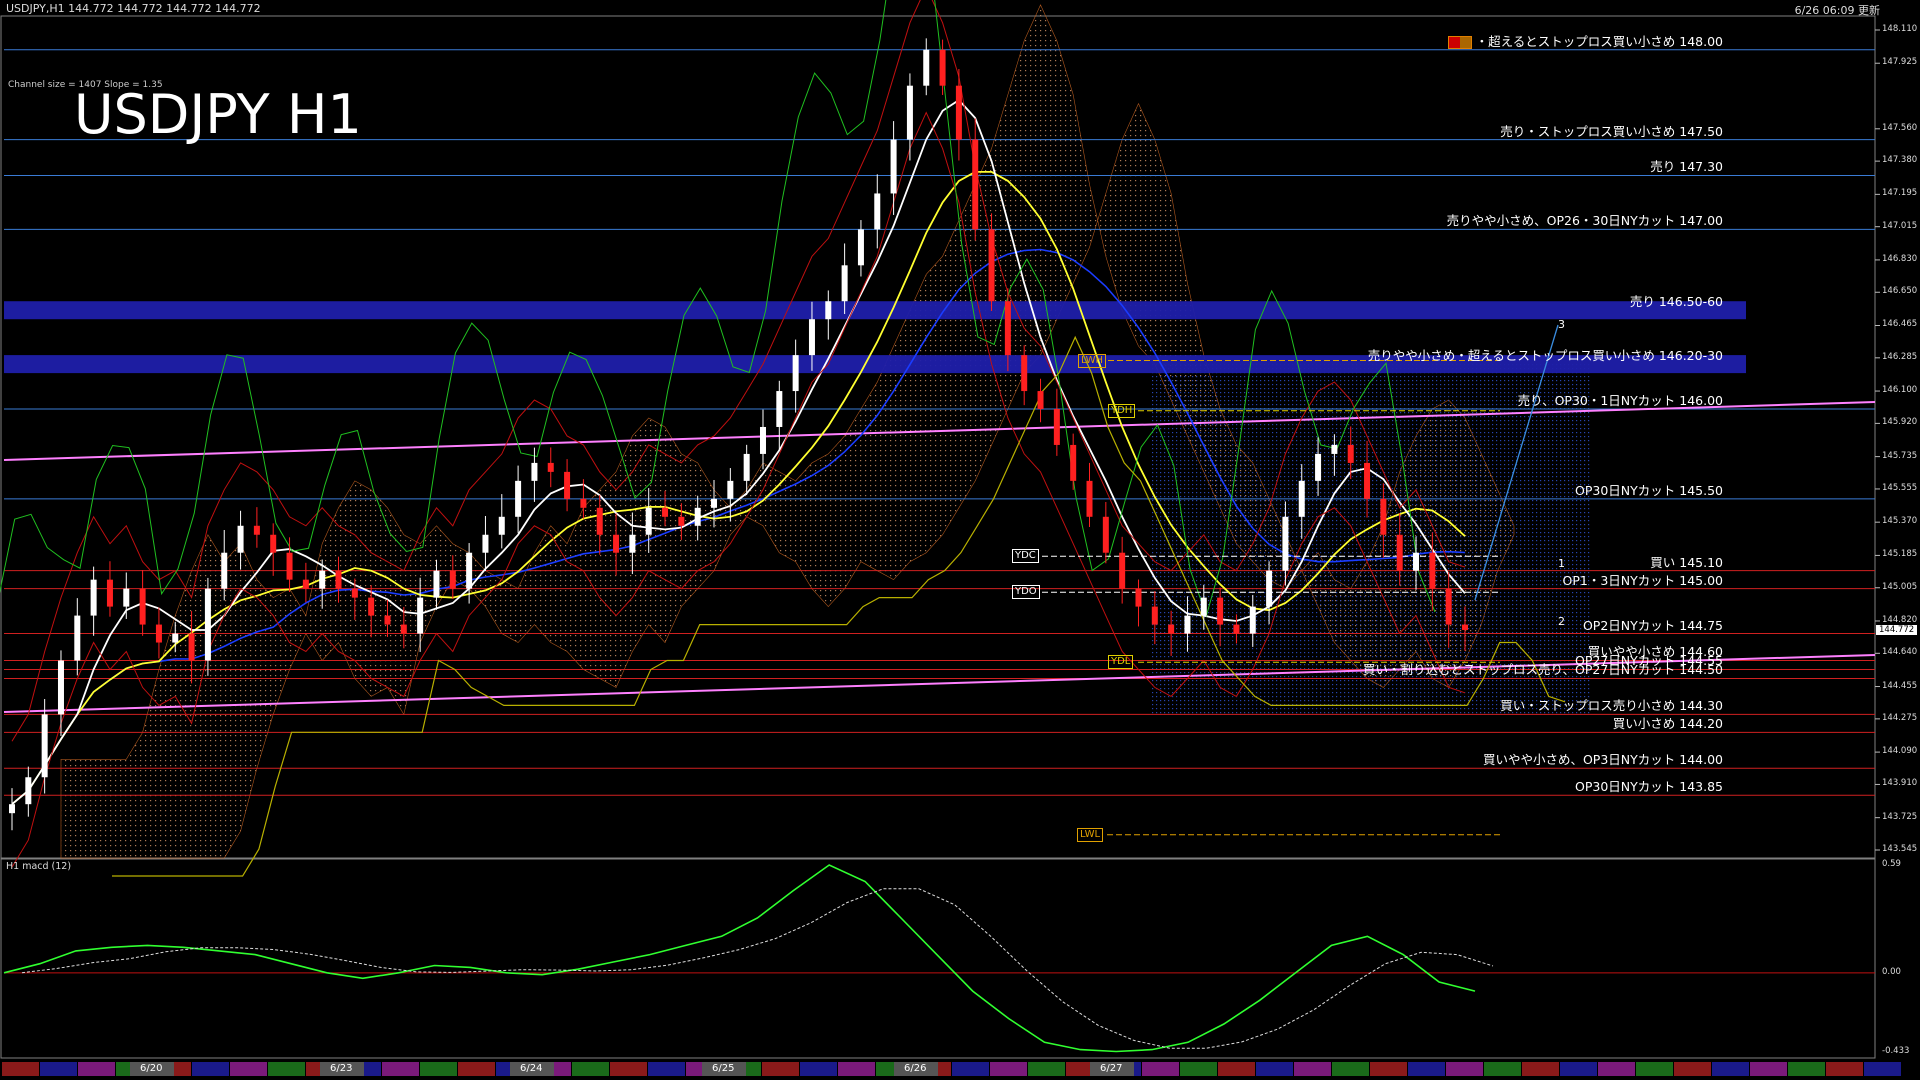  I want to click on annotation-label: 買いやや小さめ、OP3日NYカット 144.00, so click(1602, 760).